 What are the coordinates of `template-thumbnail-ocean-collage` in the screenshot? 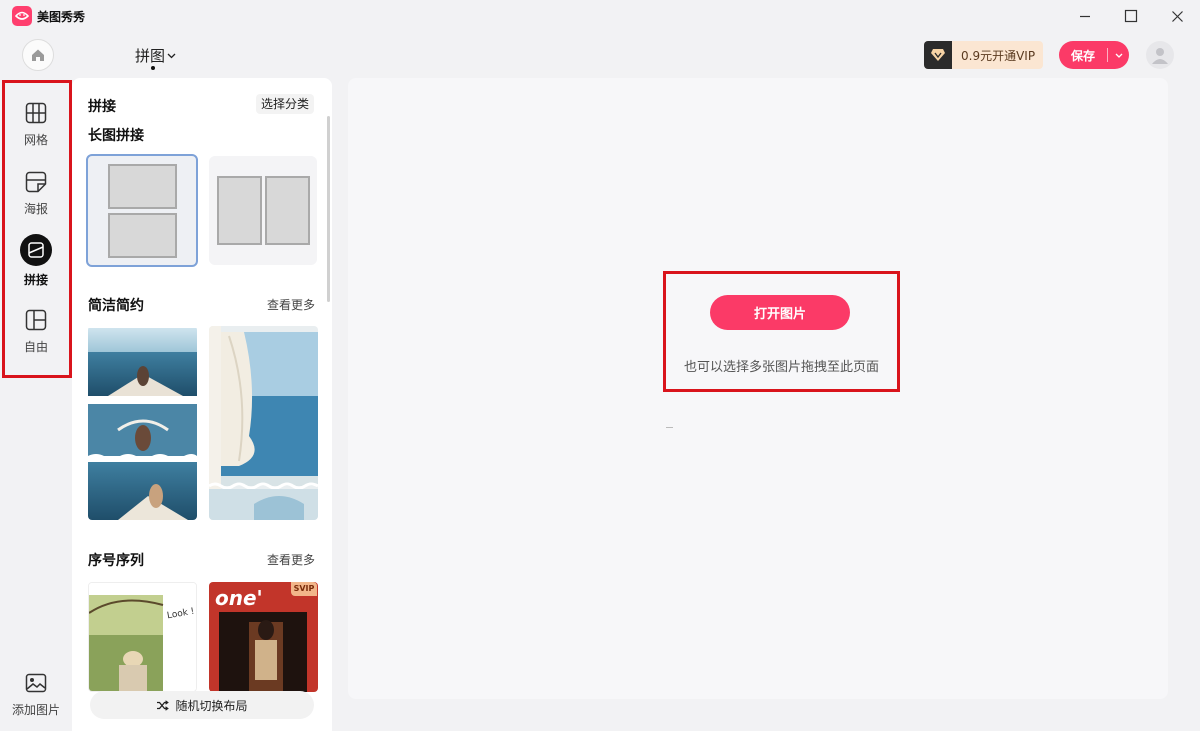 It's located at (142, 423).